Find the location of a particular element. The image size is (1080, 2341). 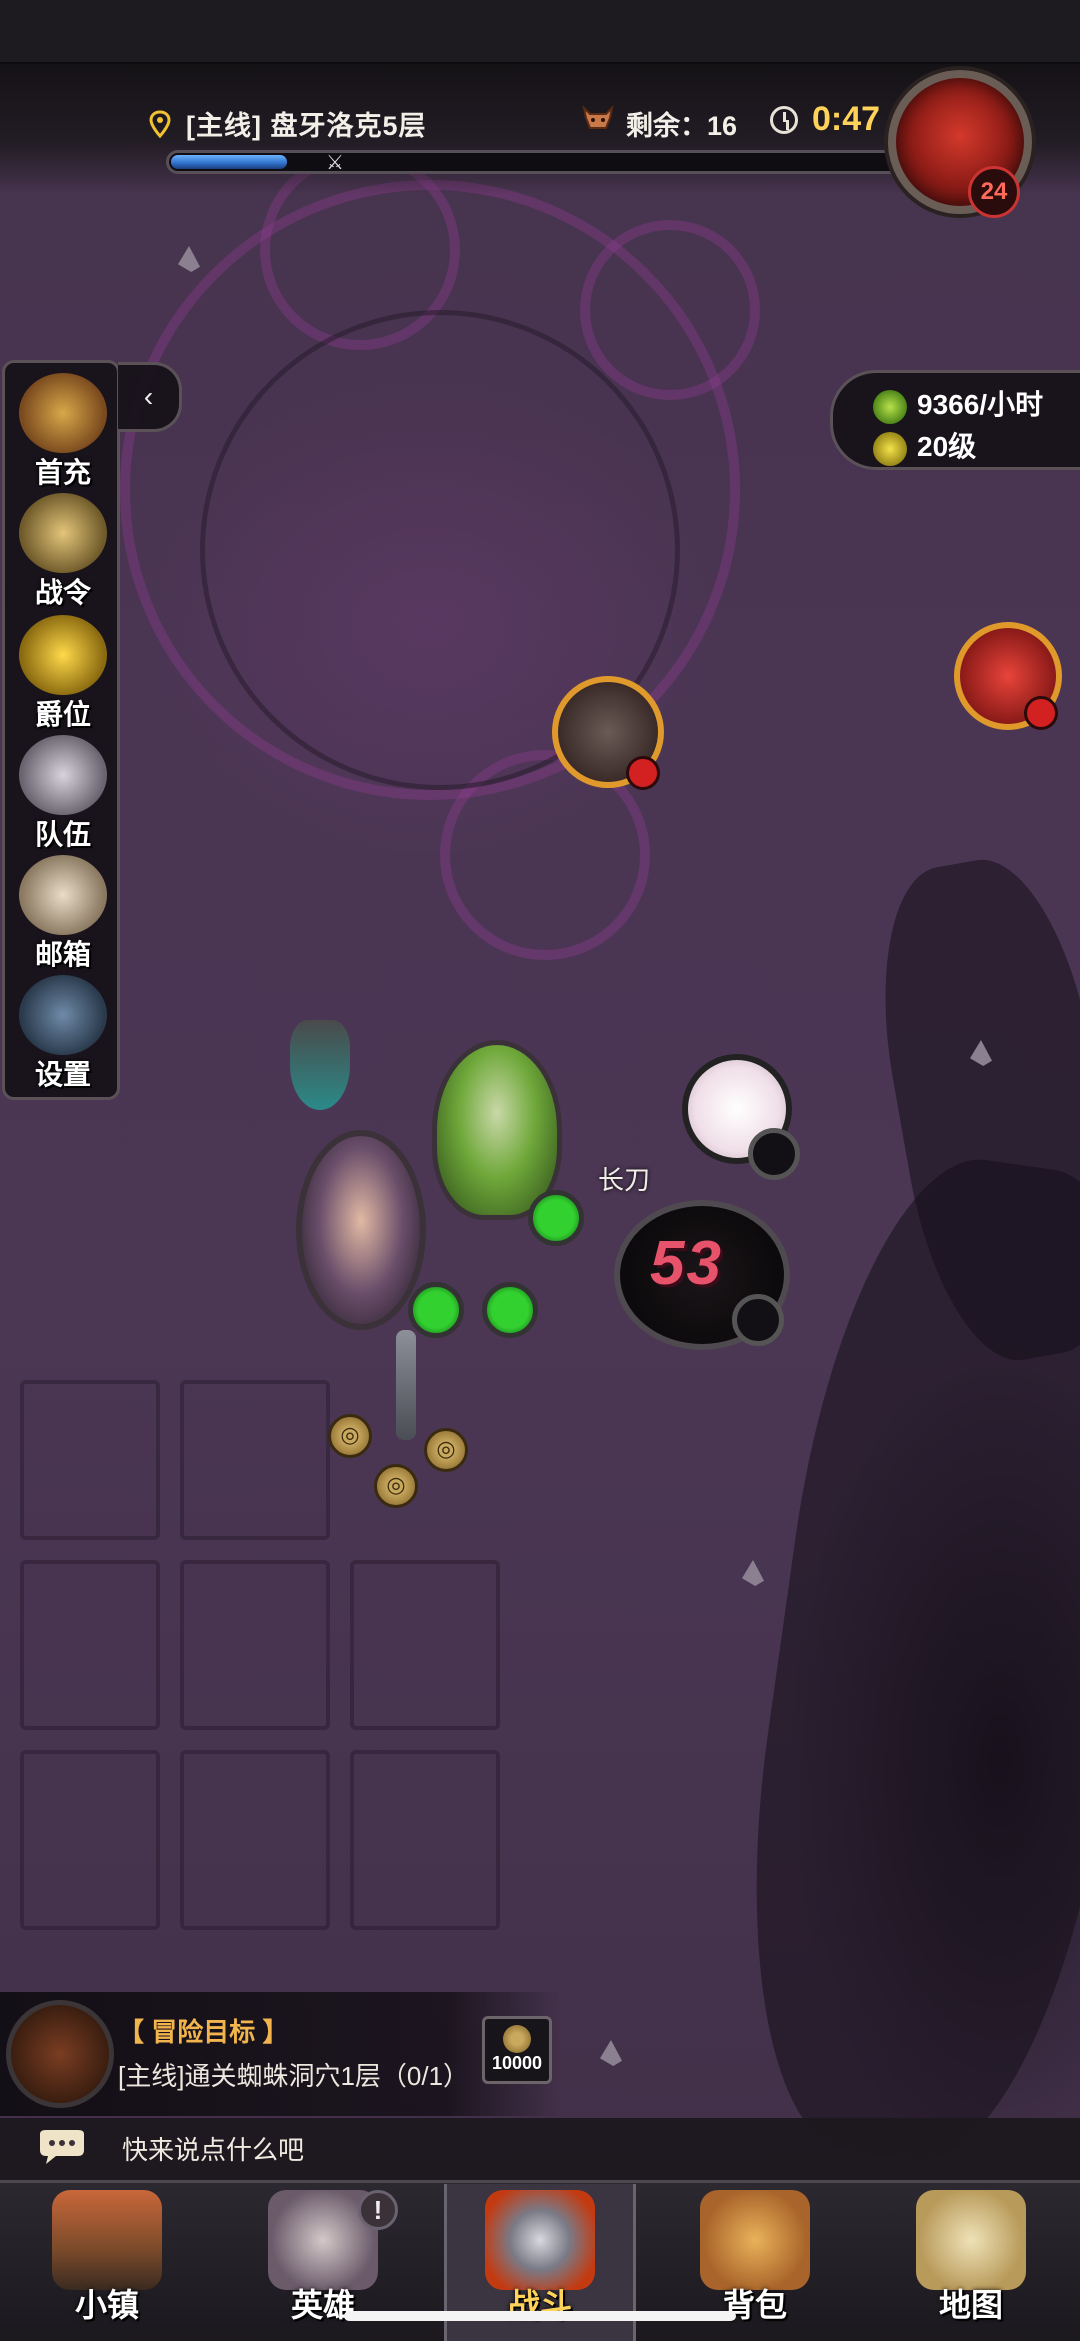

exp-potion-icon is located at coordinates (890, 406).